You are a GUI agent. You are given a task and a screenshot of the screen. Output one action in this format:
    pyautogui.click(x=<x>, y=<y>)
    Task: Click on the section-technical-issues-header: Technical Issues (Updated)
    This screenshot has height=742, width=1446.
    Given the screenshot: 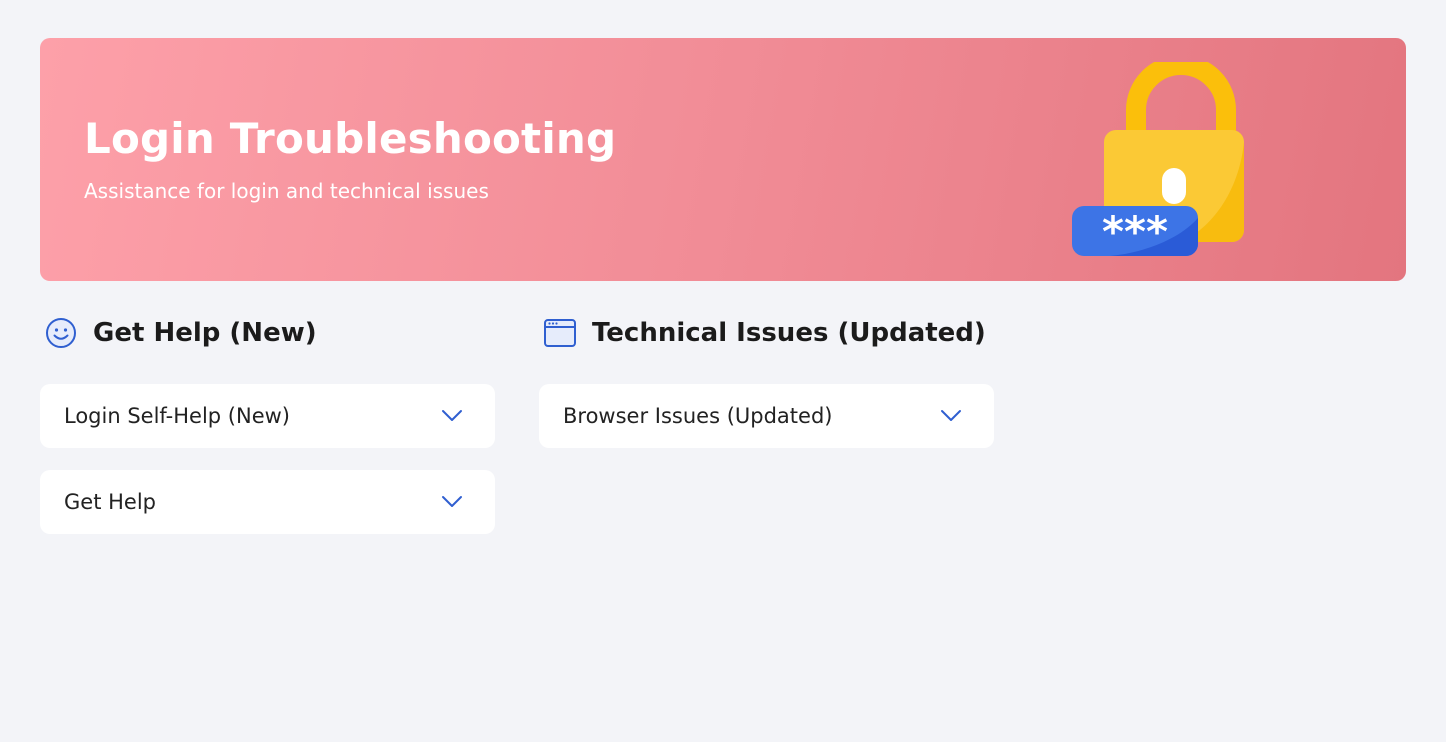 What is the action you would take?
    pyautogui.click(x=764, y=333)
    